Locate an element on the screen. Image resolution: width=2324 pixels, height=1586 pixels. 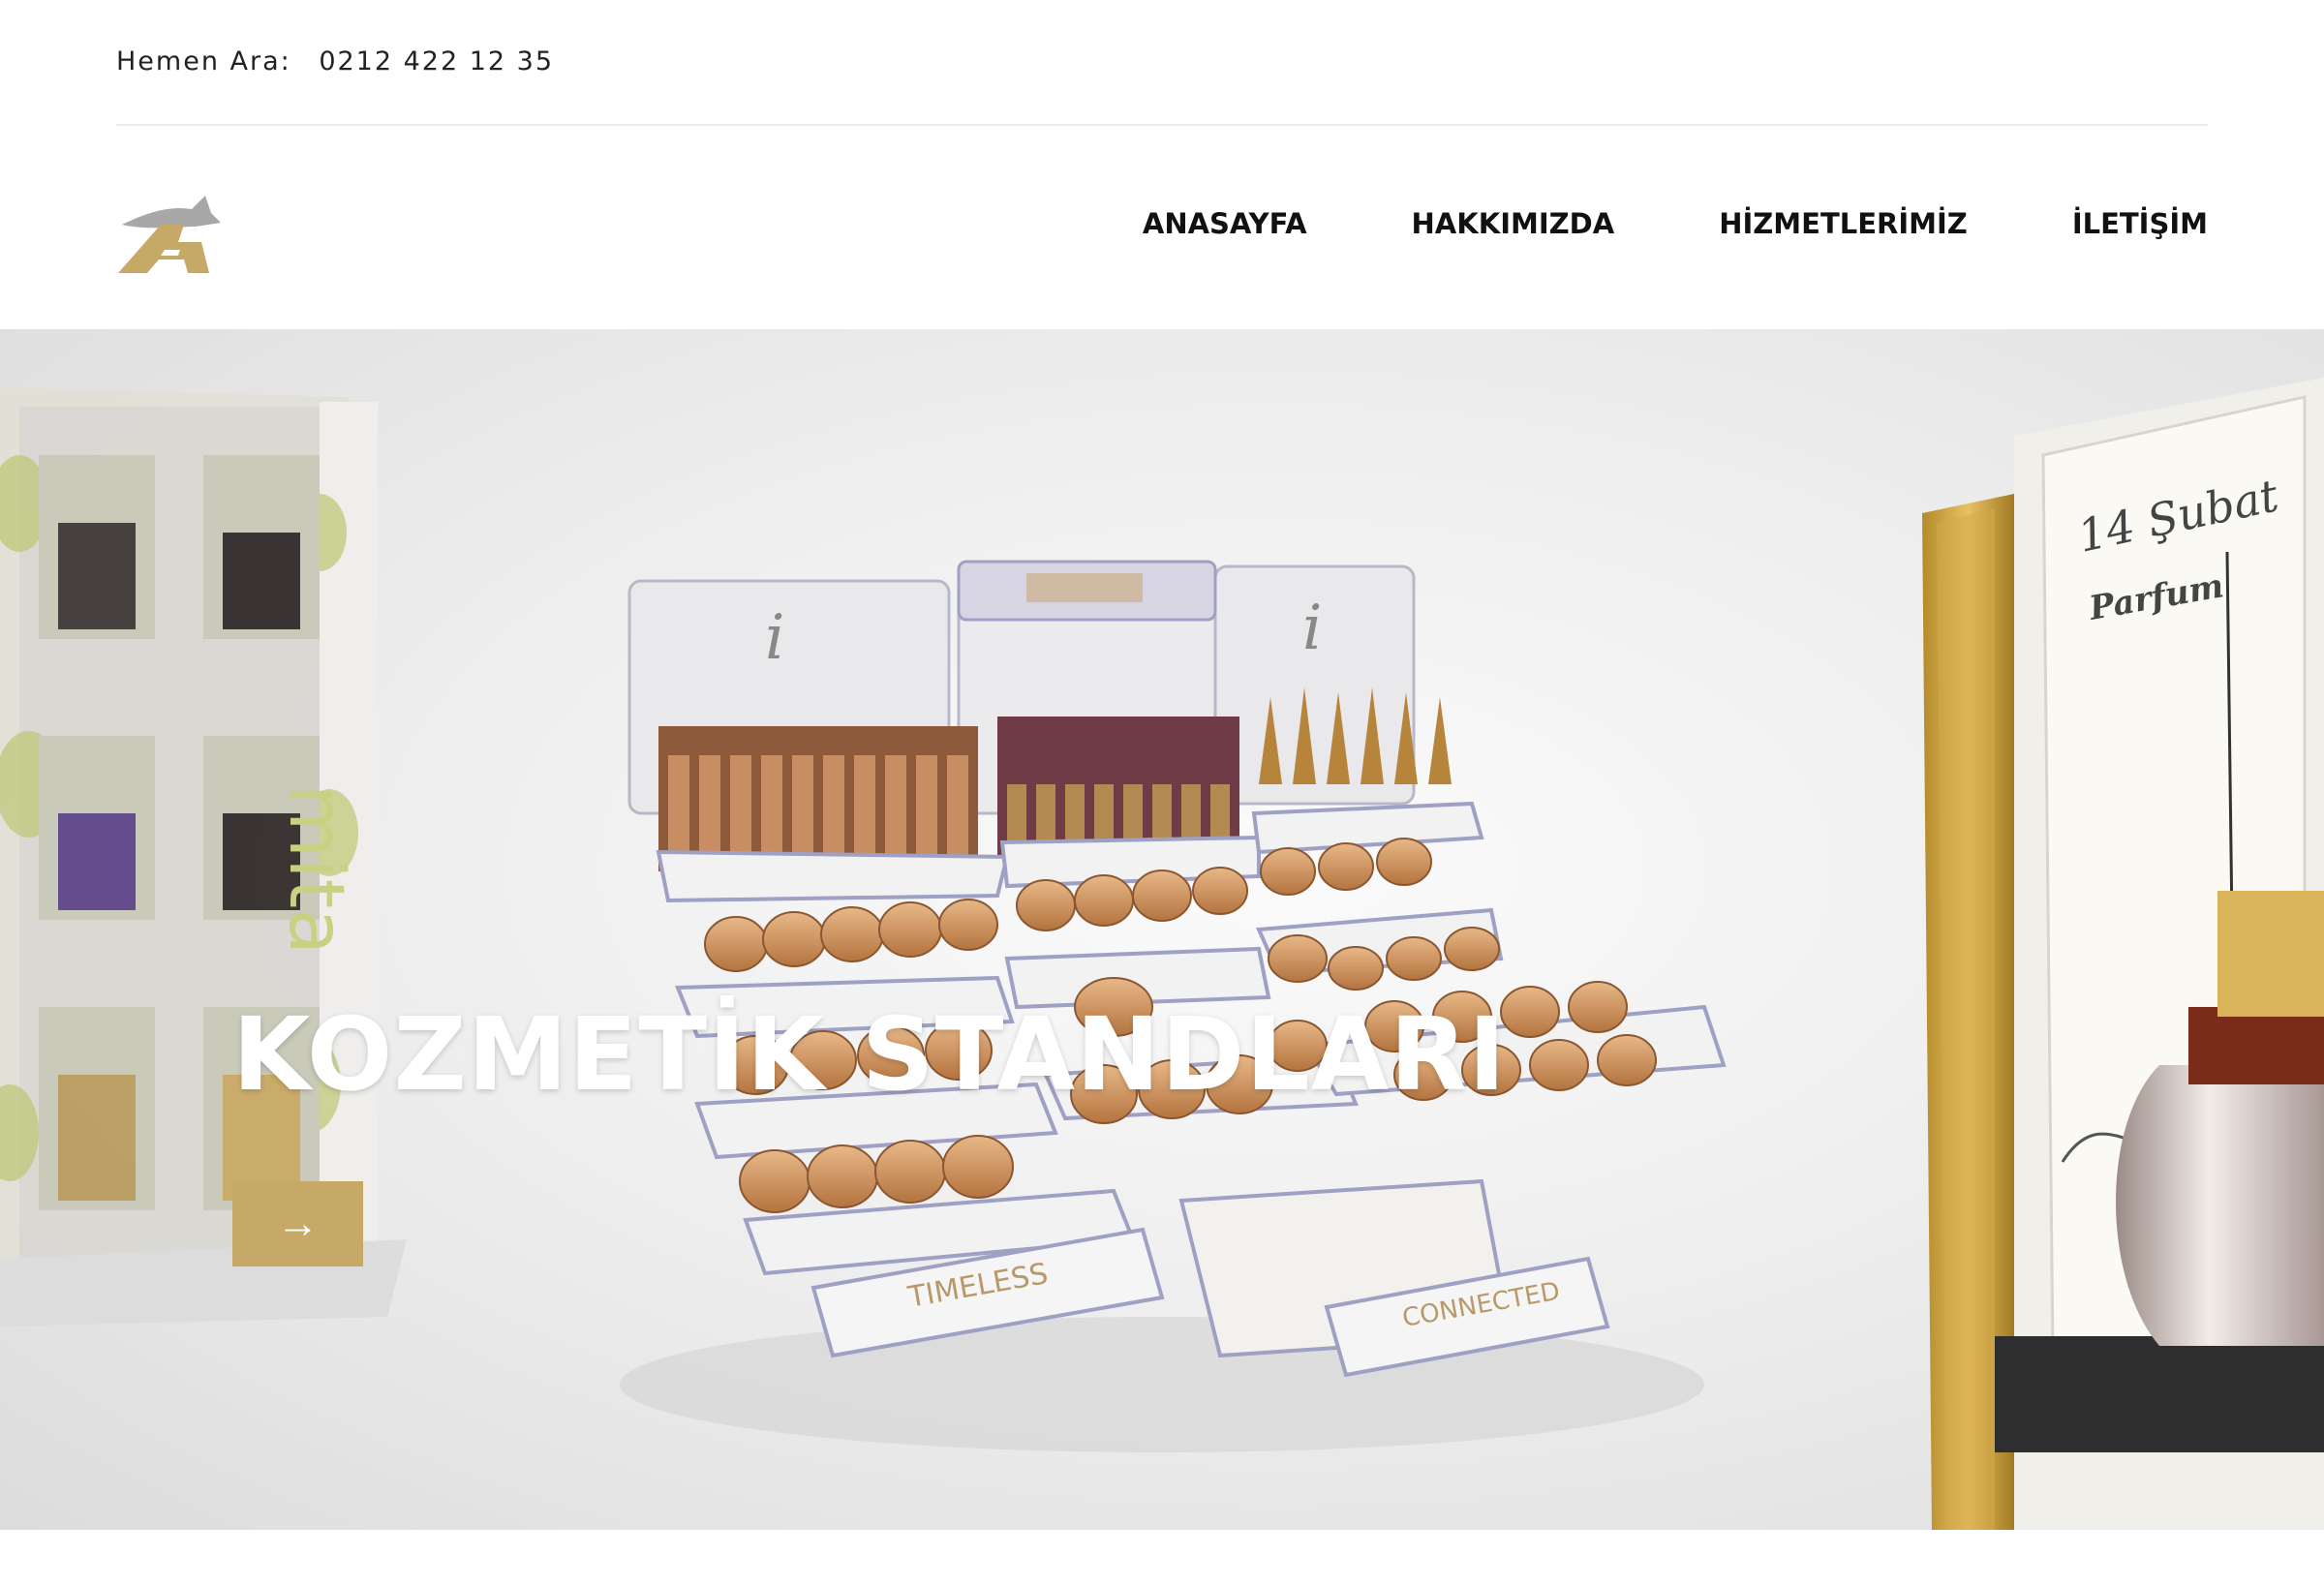
nav-item-hizmetlerimiz: HİZMETLERİMİZ is located at coordinates (1844, 224).